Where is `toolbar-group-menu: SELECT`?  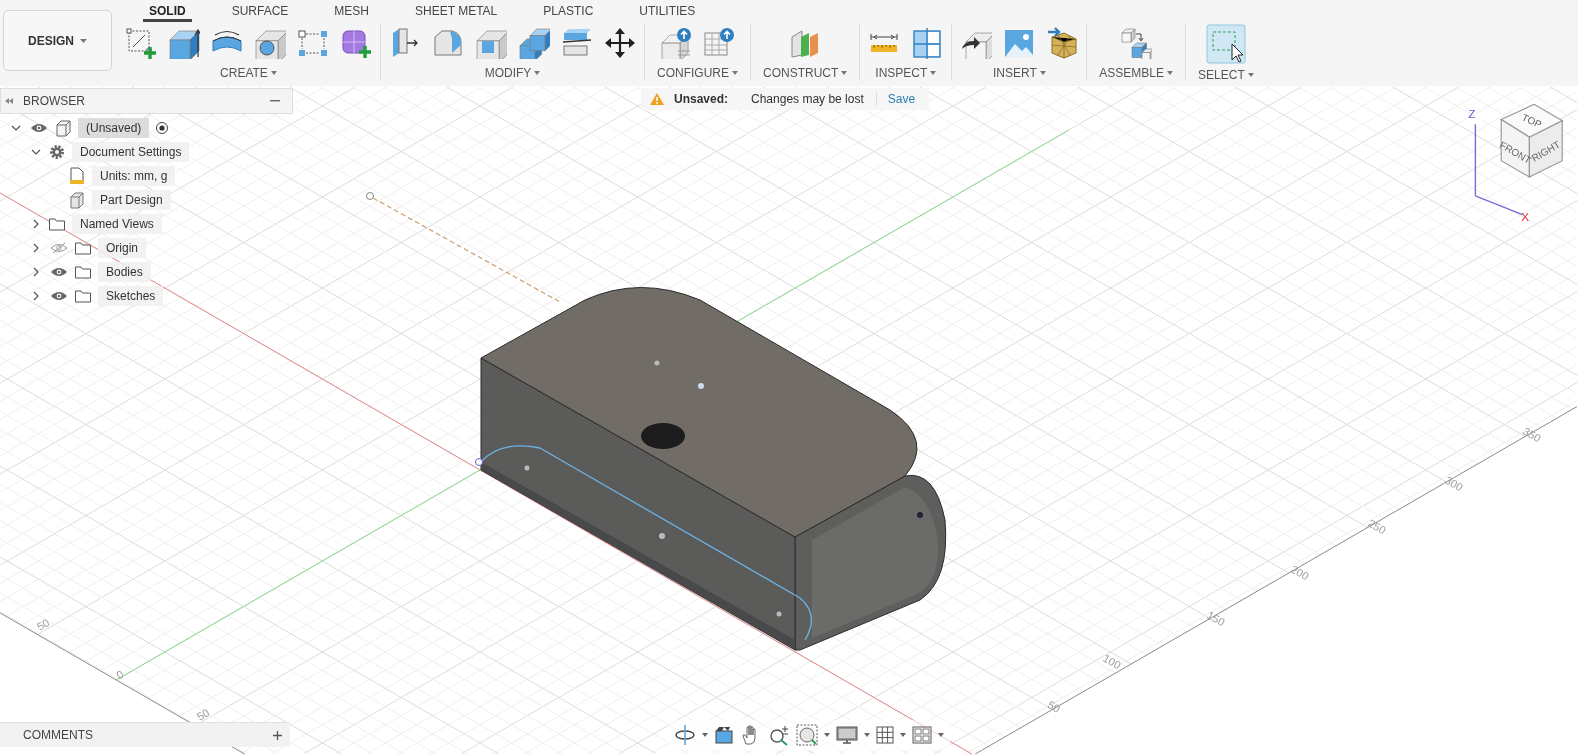
toolbar-group-menu: SELECT is located at coordinates (1226, 73).